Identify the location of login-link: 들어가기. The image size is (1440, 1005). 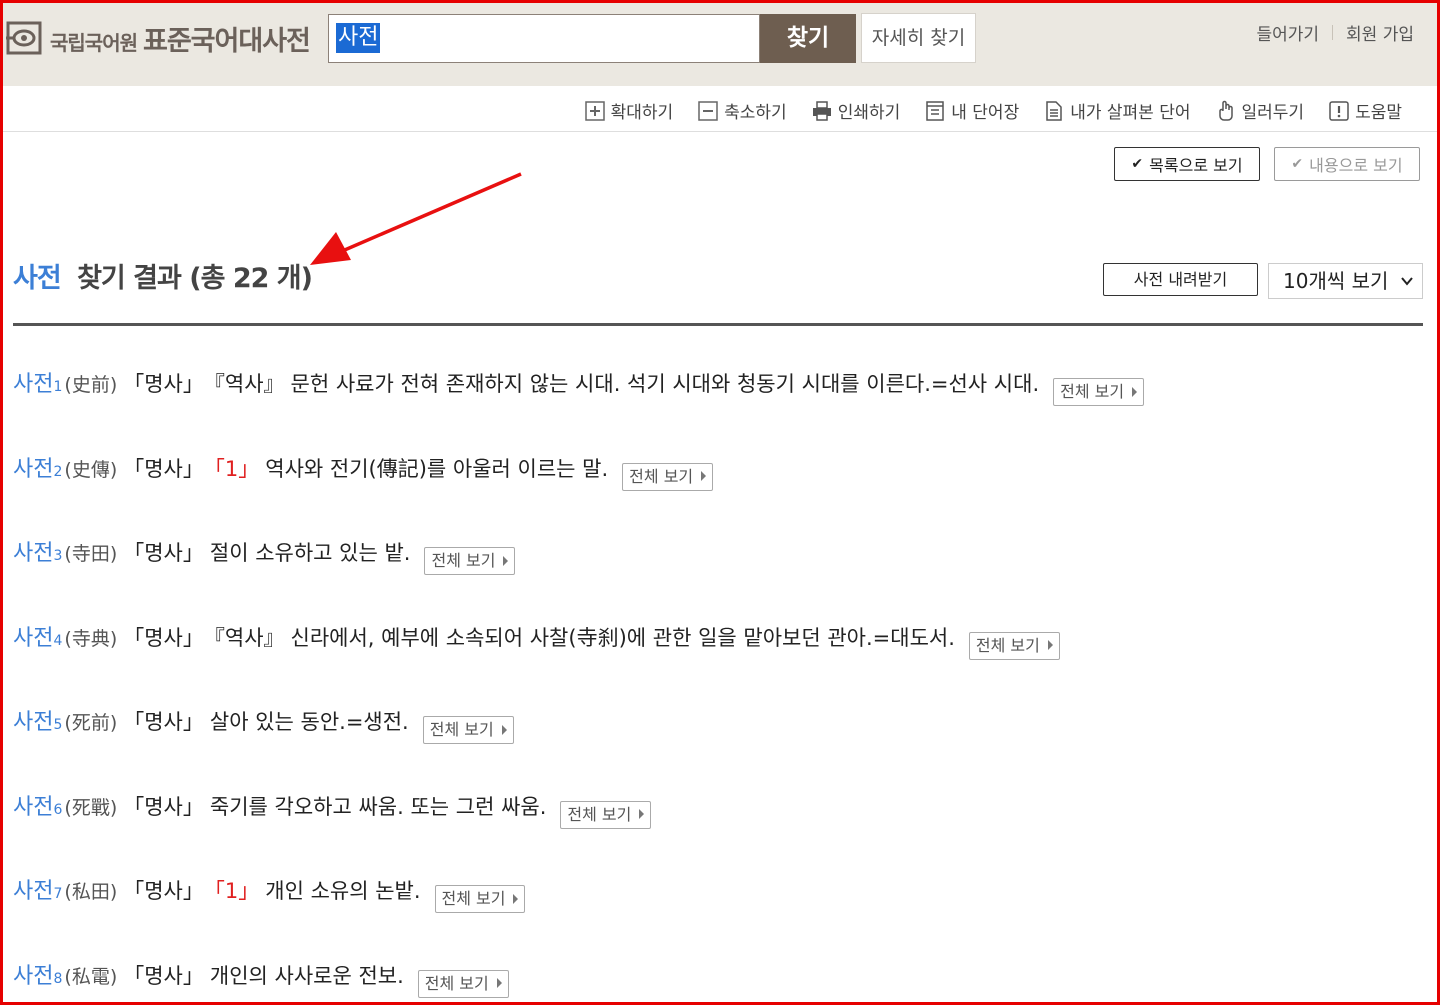
(1287, 32).